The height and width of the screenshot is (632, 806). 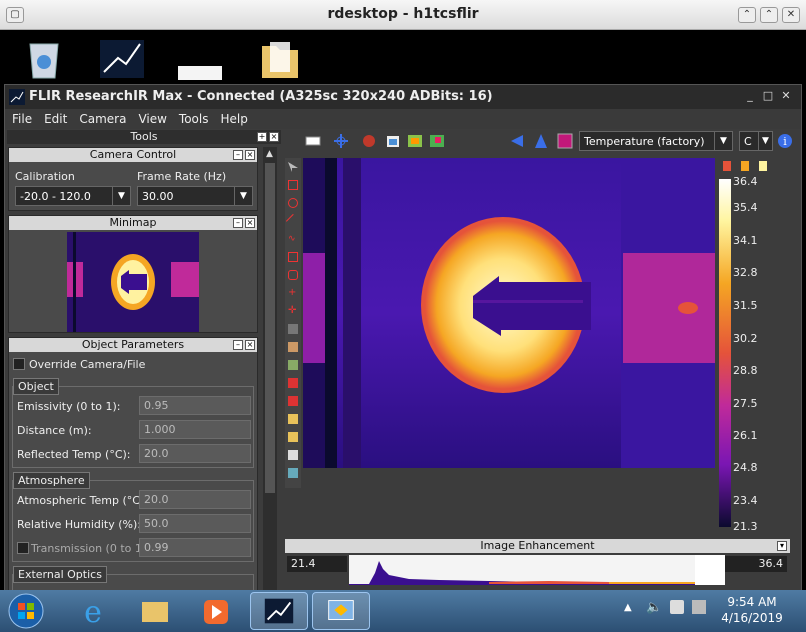 I want to click on menu-view: View, so click(x=151, y=119).